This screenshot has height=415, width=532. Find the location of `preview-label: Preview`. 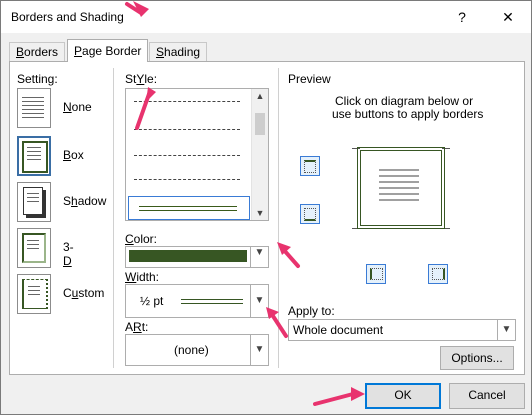

preview-label: Preview is located at coordinates (309, 79).